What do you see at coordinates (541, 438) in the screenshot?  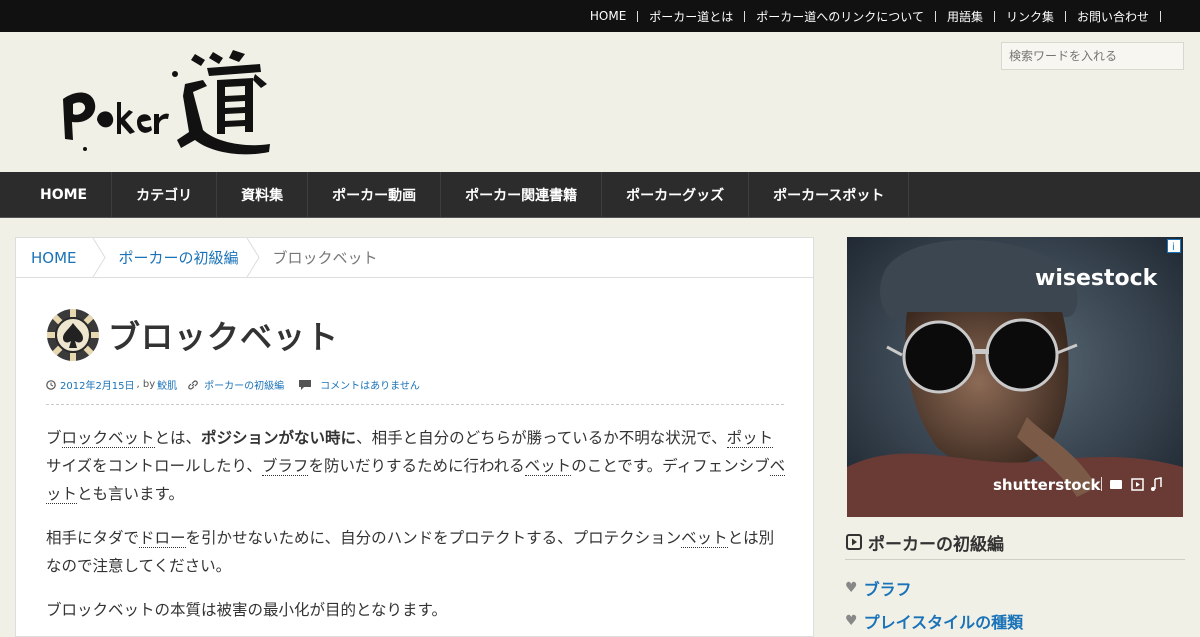 I see `text: 、相手と自分のどちらが勝っているか不明な状況で、` at bounding box center [541, 438].